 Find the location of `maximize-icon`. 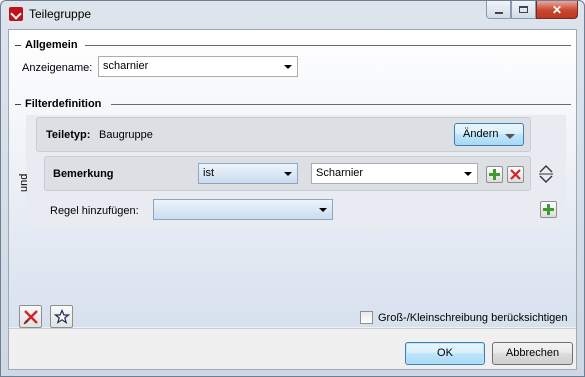

maximize-icon is located at coordinates (523, 9).